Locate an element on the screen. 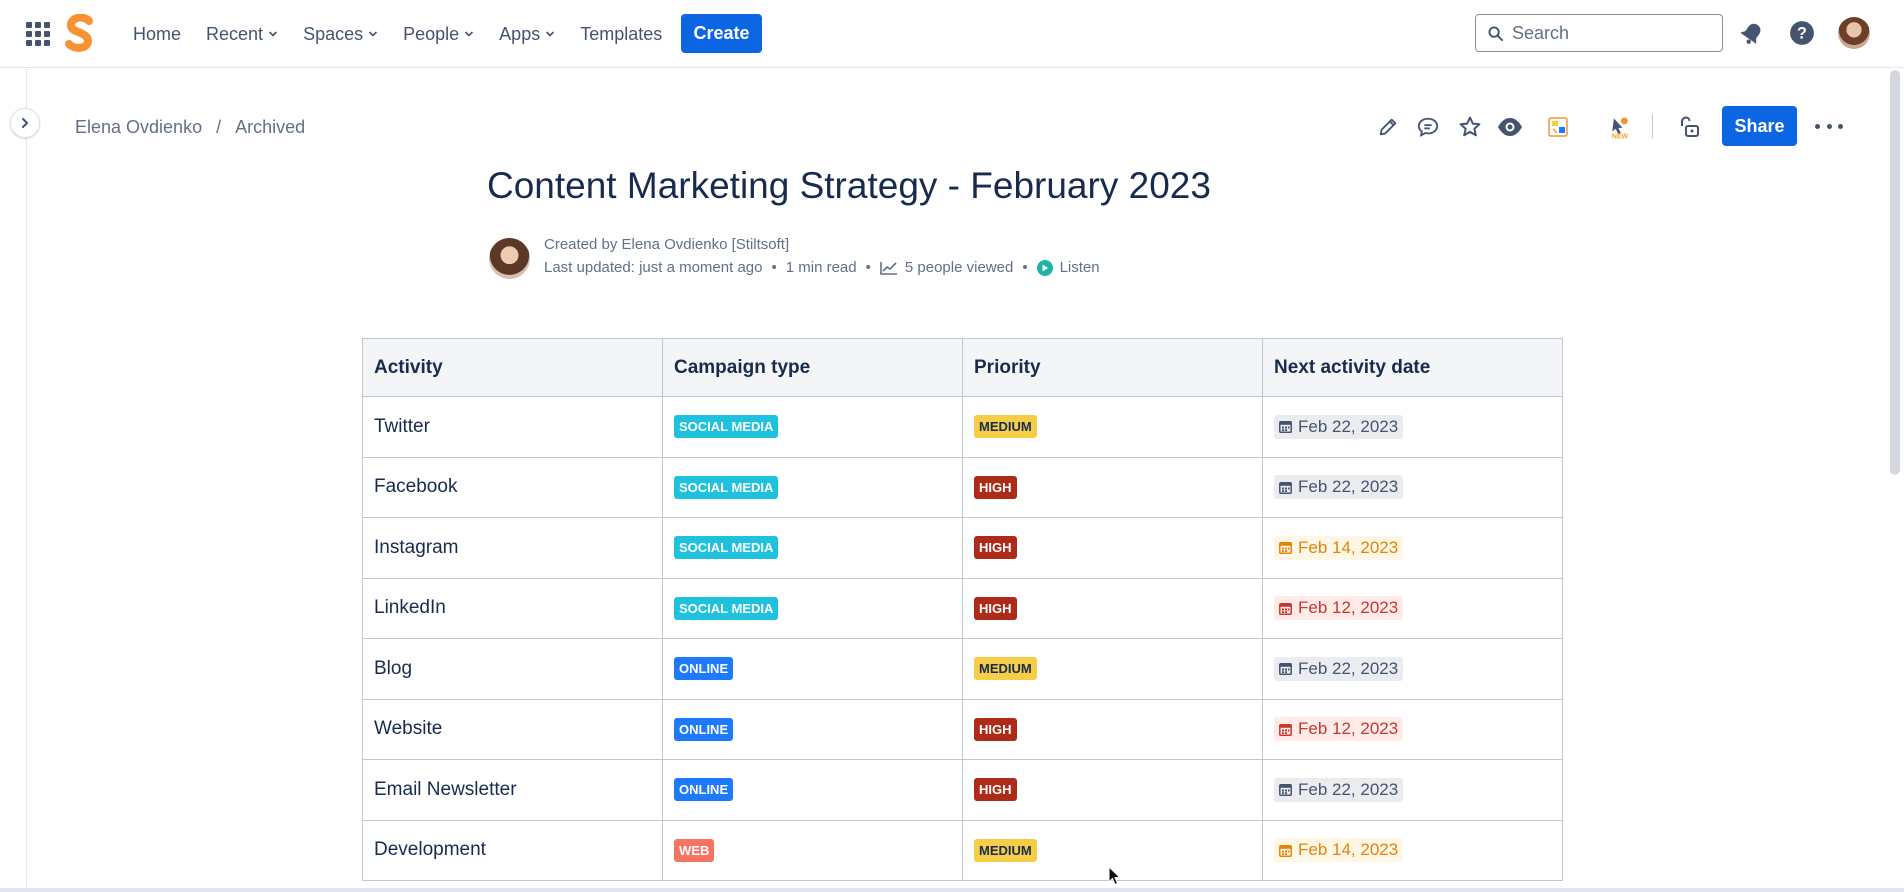 This screenshot has width=1904, height=892. table-row: Website ONLINE HIGH Feb 12, 2023 is located at coordinates (962, 729).